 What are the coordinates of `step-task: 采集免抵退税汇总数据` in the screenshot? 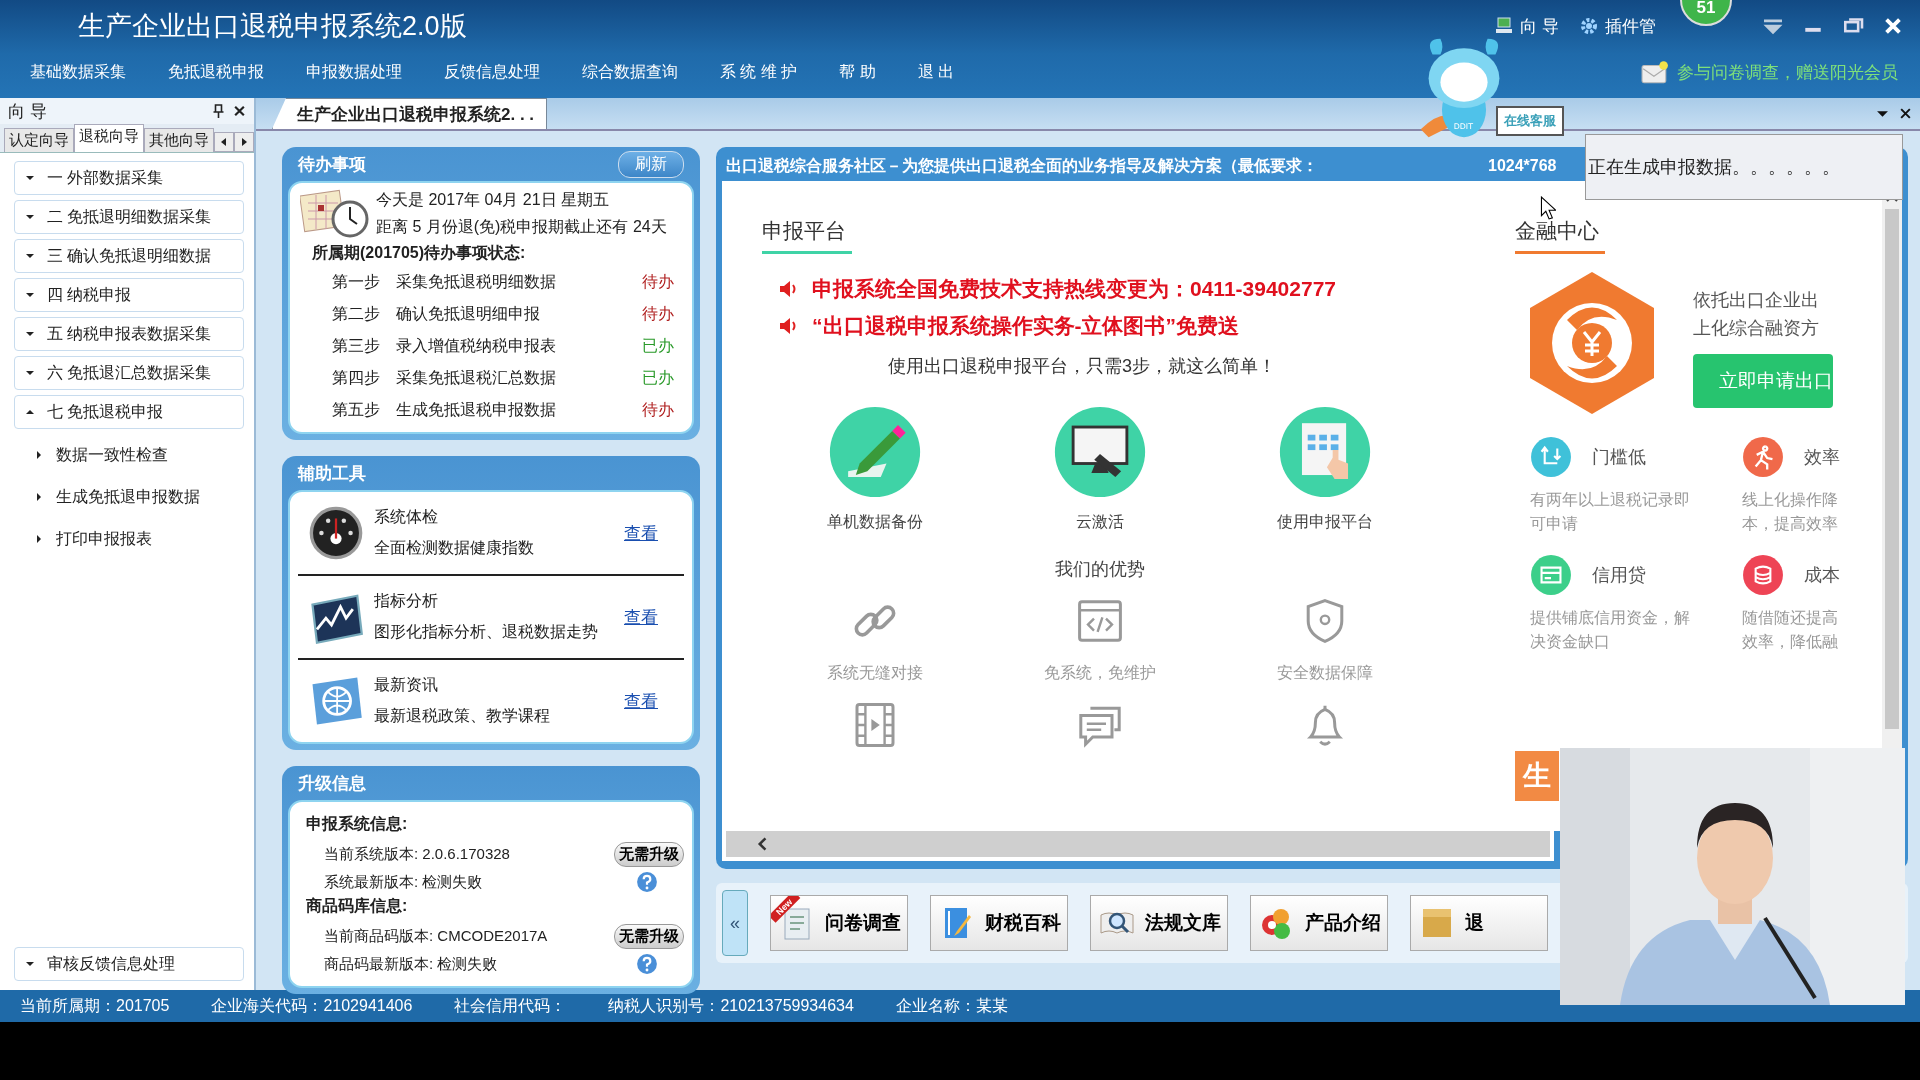 It's located at (476, 377).